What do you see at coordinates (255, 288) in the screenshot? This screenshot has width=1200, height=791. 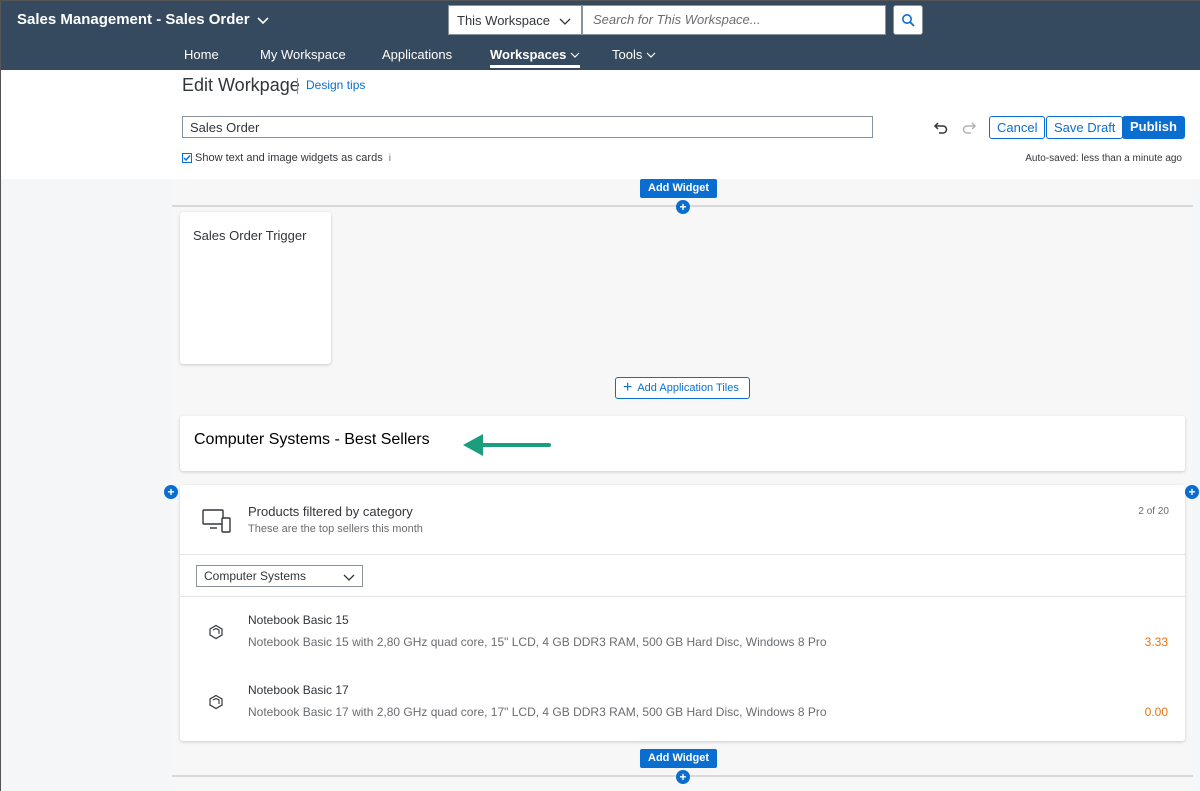 I see `app-tile: Sales Order Trigger` at bounding box center [255, 288].